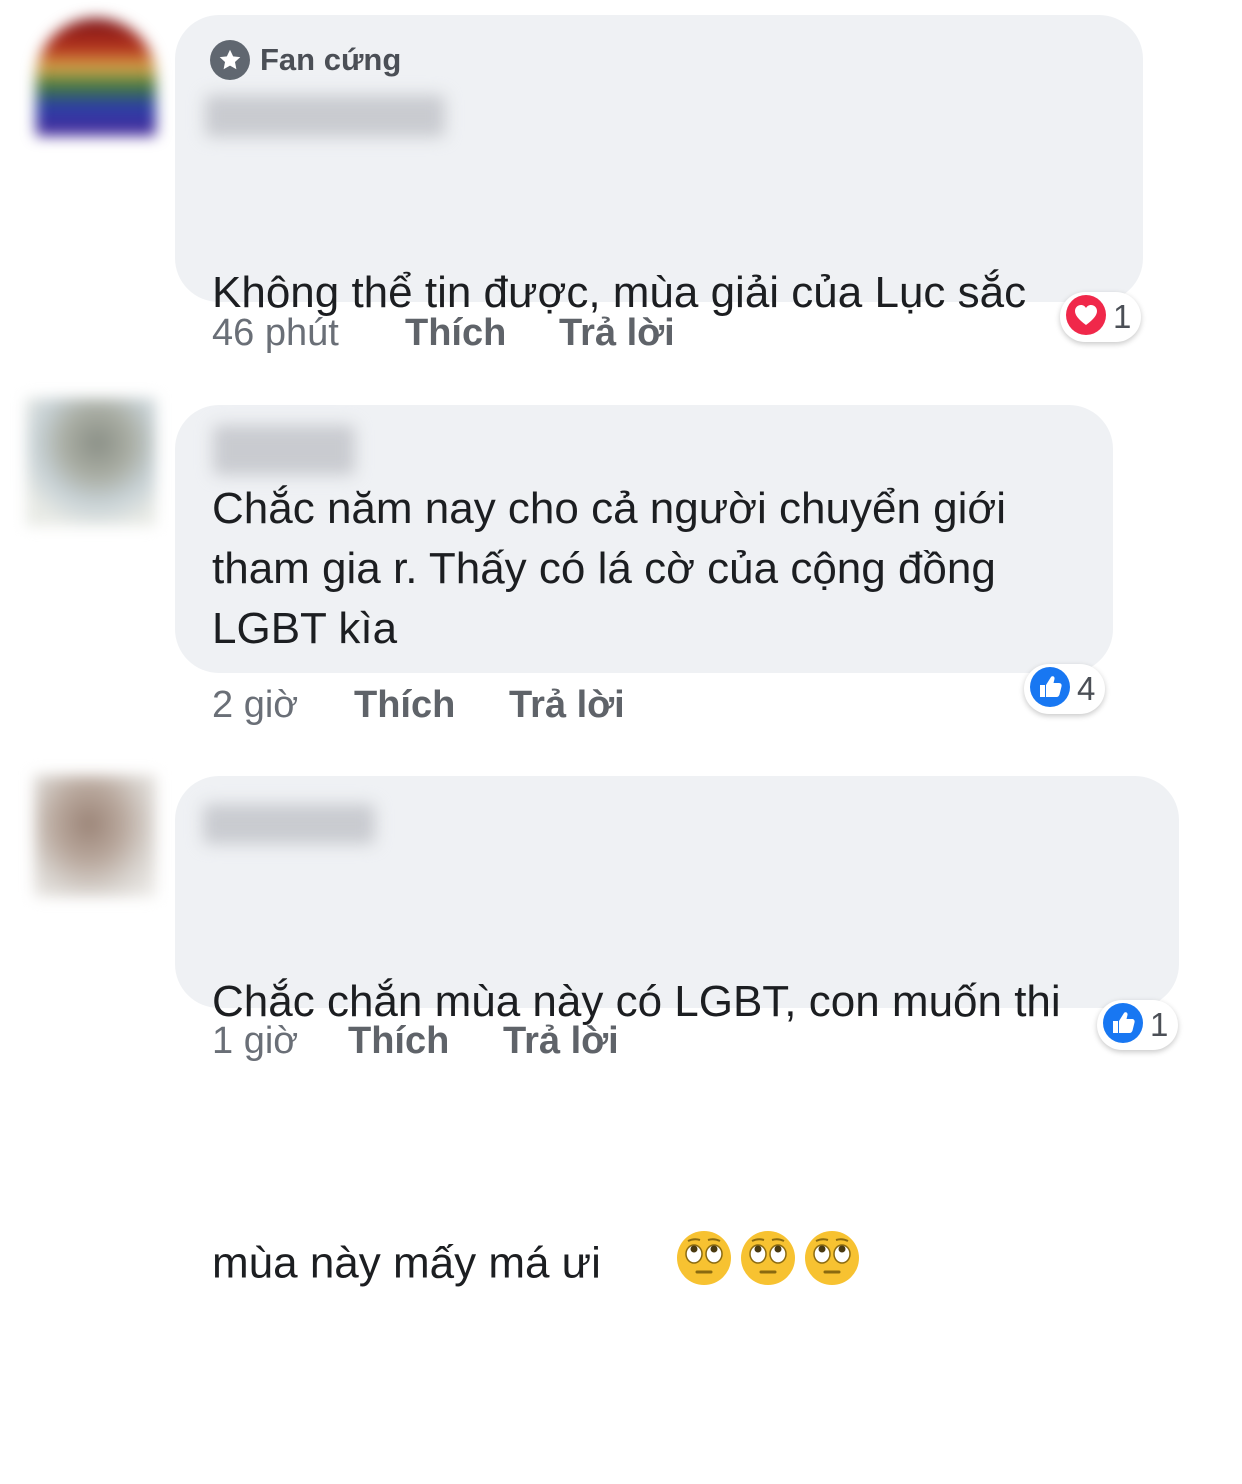  I want to click on reaction-count: 4, so click(1086, 688).